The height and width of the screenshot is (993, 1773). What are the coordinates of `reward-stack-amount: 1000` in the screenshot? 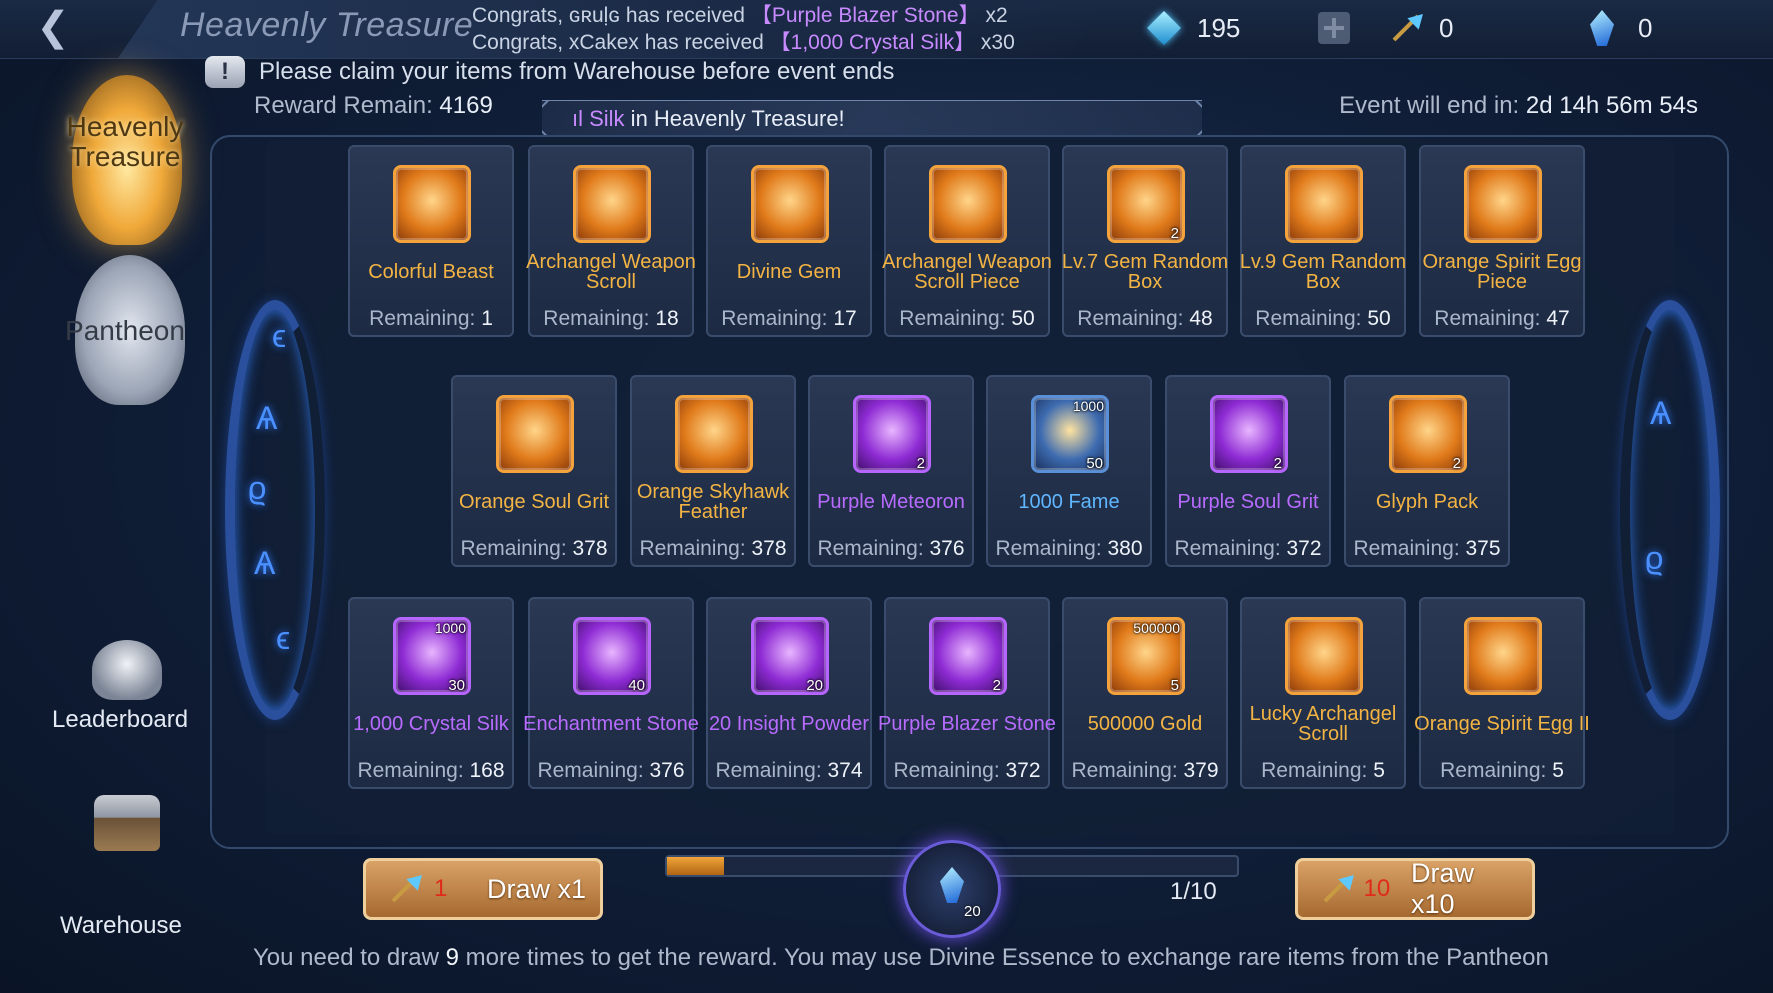 It's located at (450, 628).